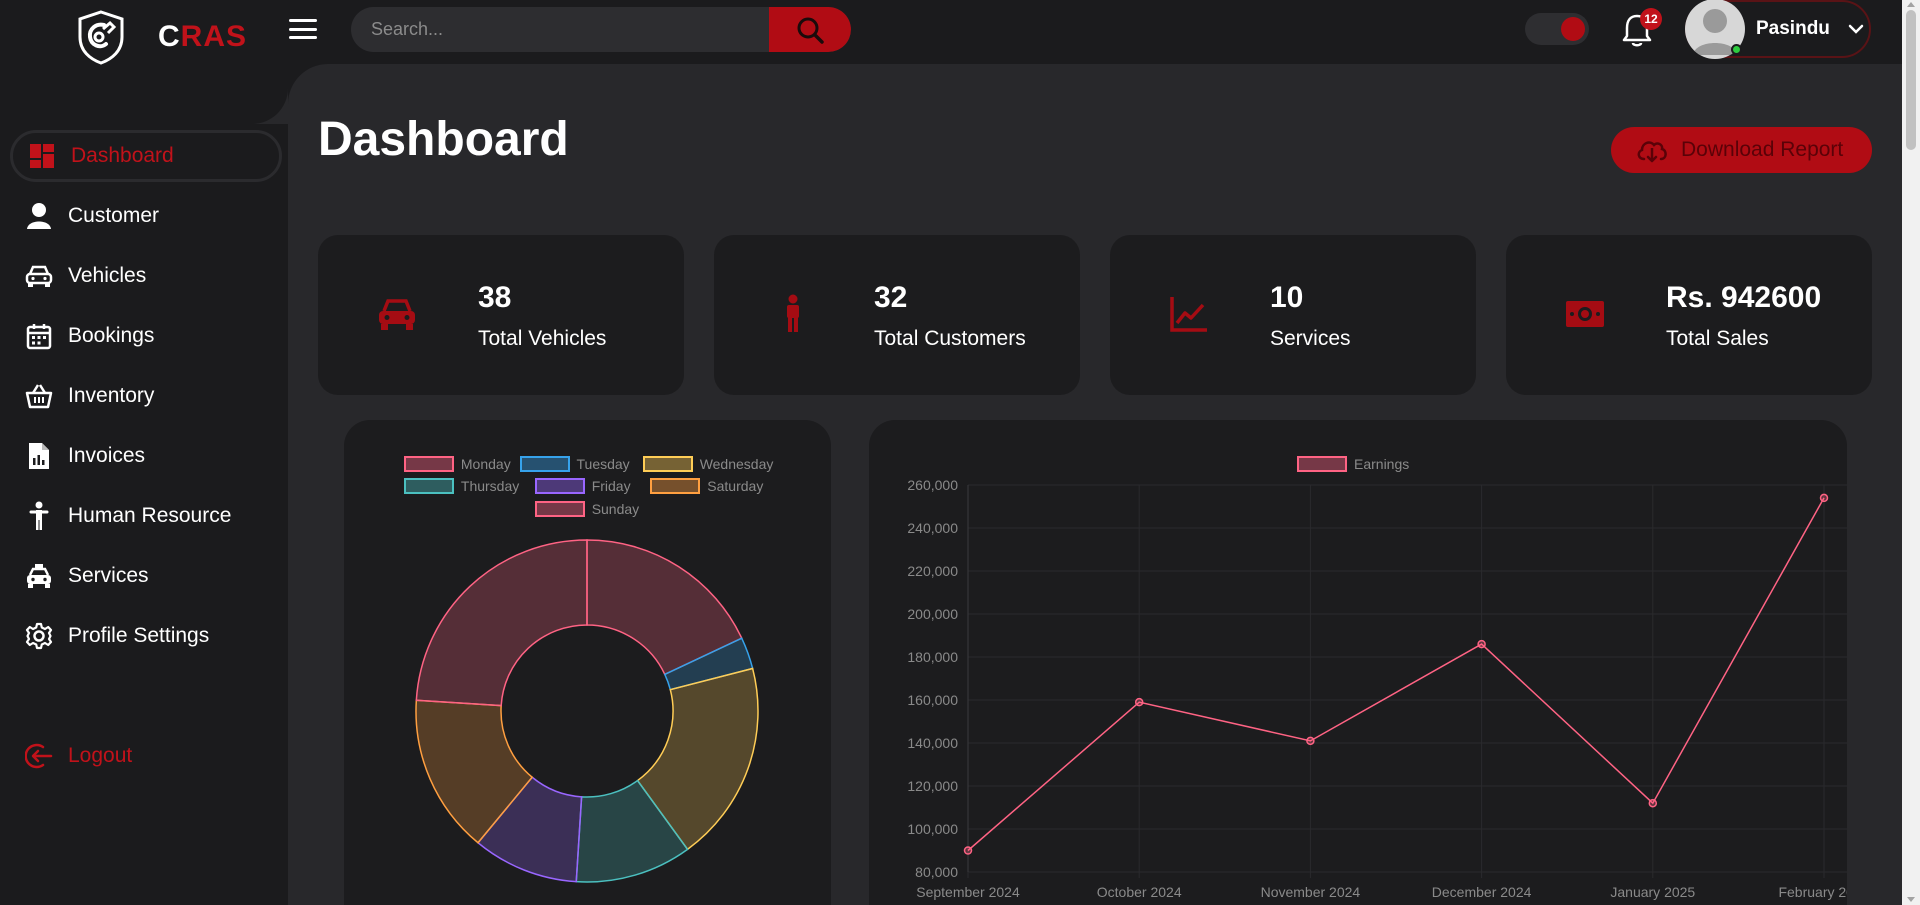 The height and width of the screenshot is (905, 1920). What do you see at coordinates (501, 315) in the screenshot?
I see `stat-card-vehicles: 38 Total Vehicles` at bounding box center [501, 315].